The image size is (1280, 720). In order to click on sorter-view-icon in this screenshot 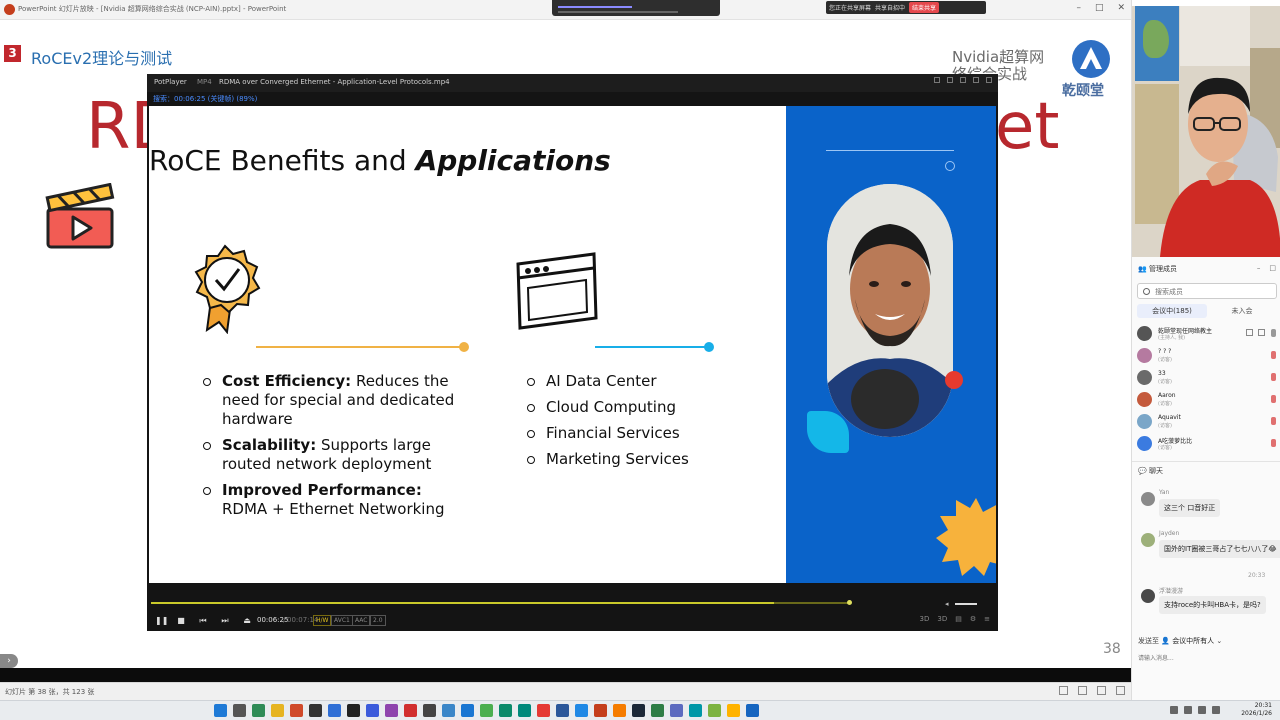, I will do `click(1082, 690)`.